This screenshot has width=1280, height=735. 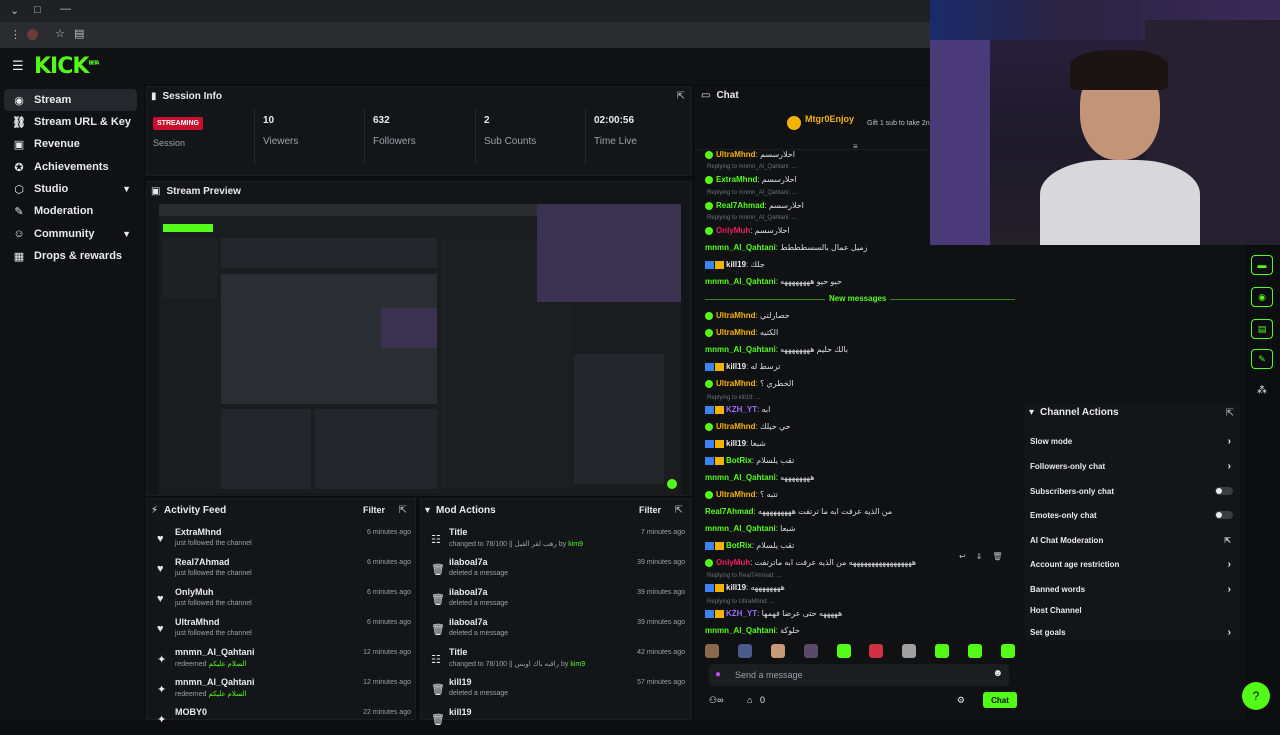 I want to click on chat-message: kill19: ترسط له, so click(x=742, y=366).